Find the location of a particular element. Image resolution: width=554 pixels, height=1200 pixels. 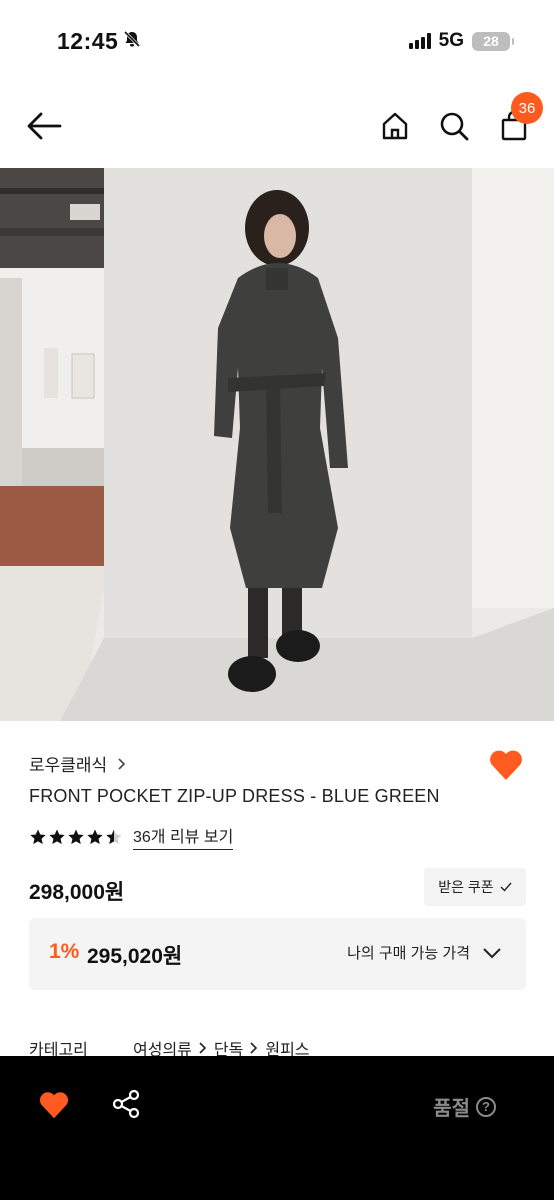

bottom-action-bar: 품절 ? is located at coordinates (277, 1128).